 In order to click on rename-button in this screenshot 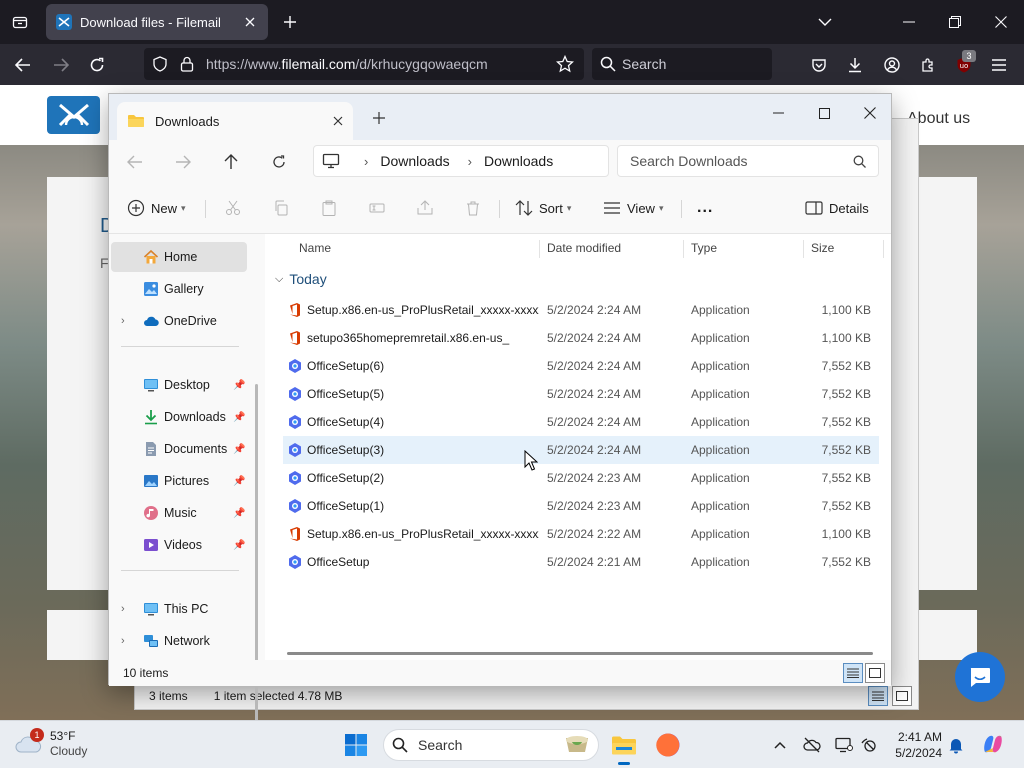, I will do `click(377, 208)`.